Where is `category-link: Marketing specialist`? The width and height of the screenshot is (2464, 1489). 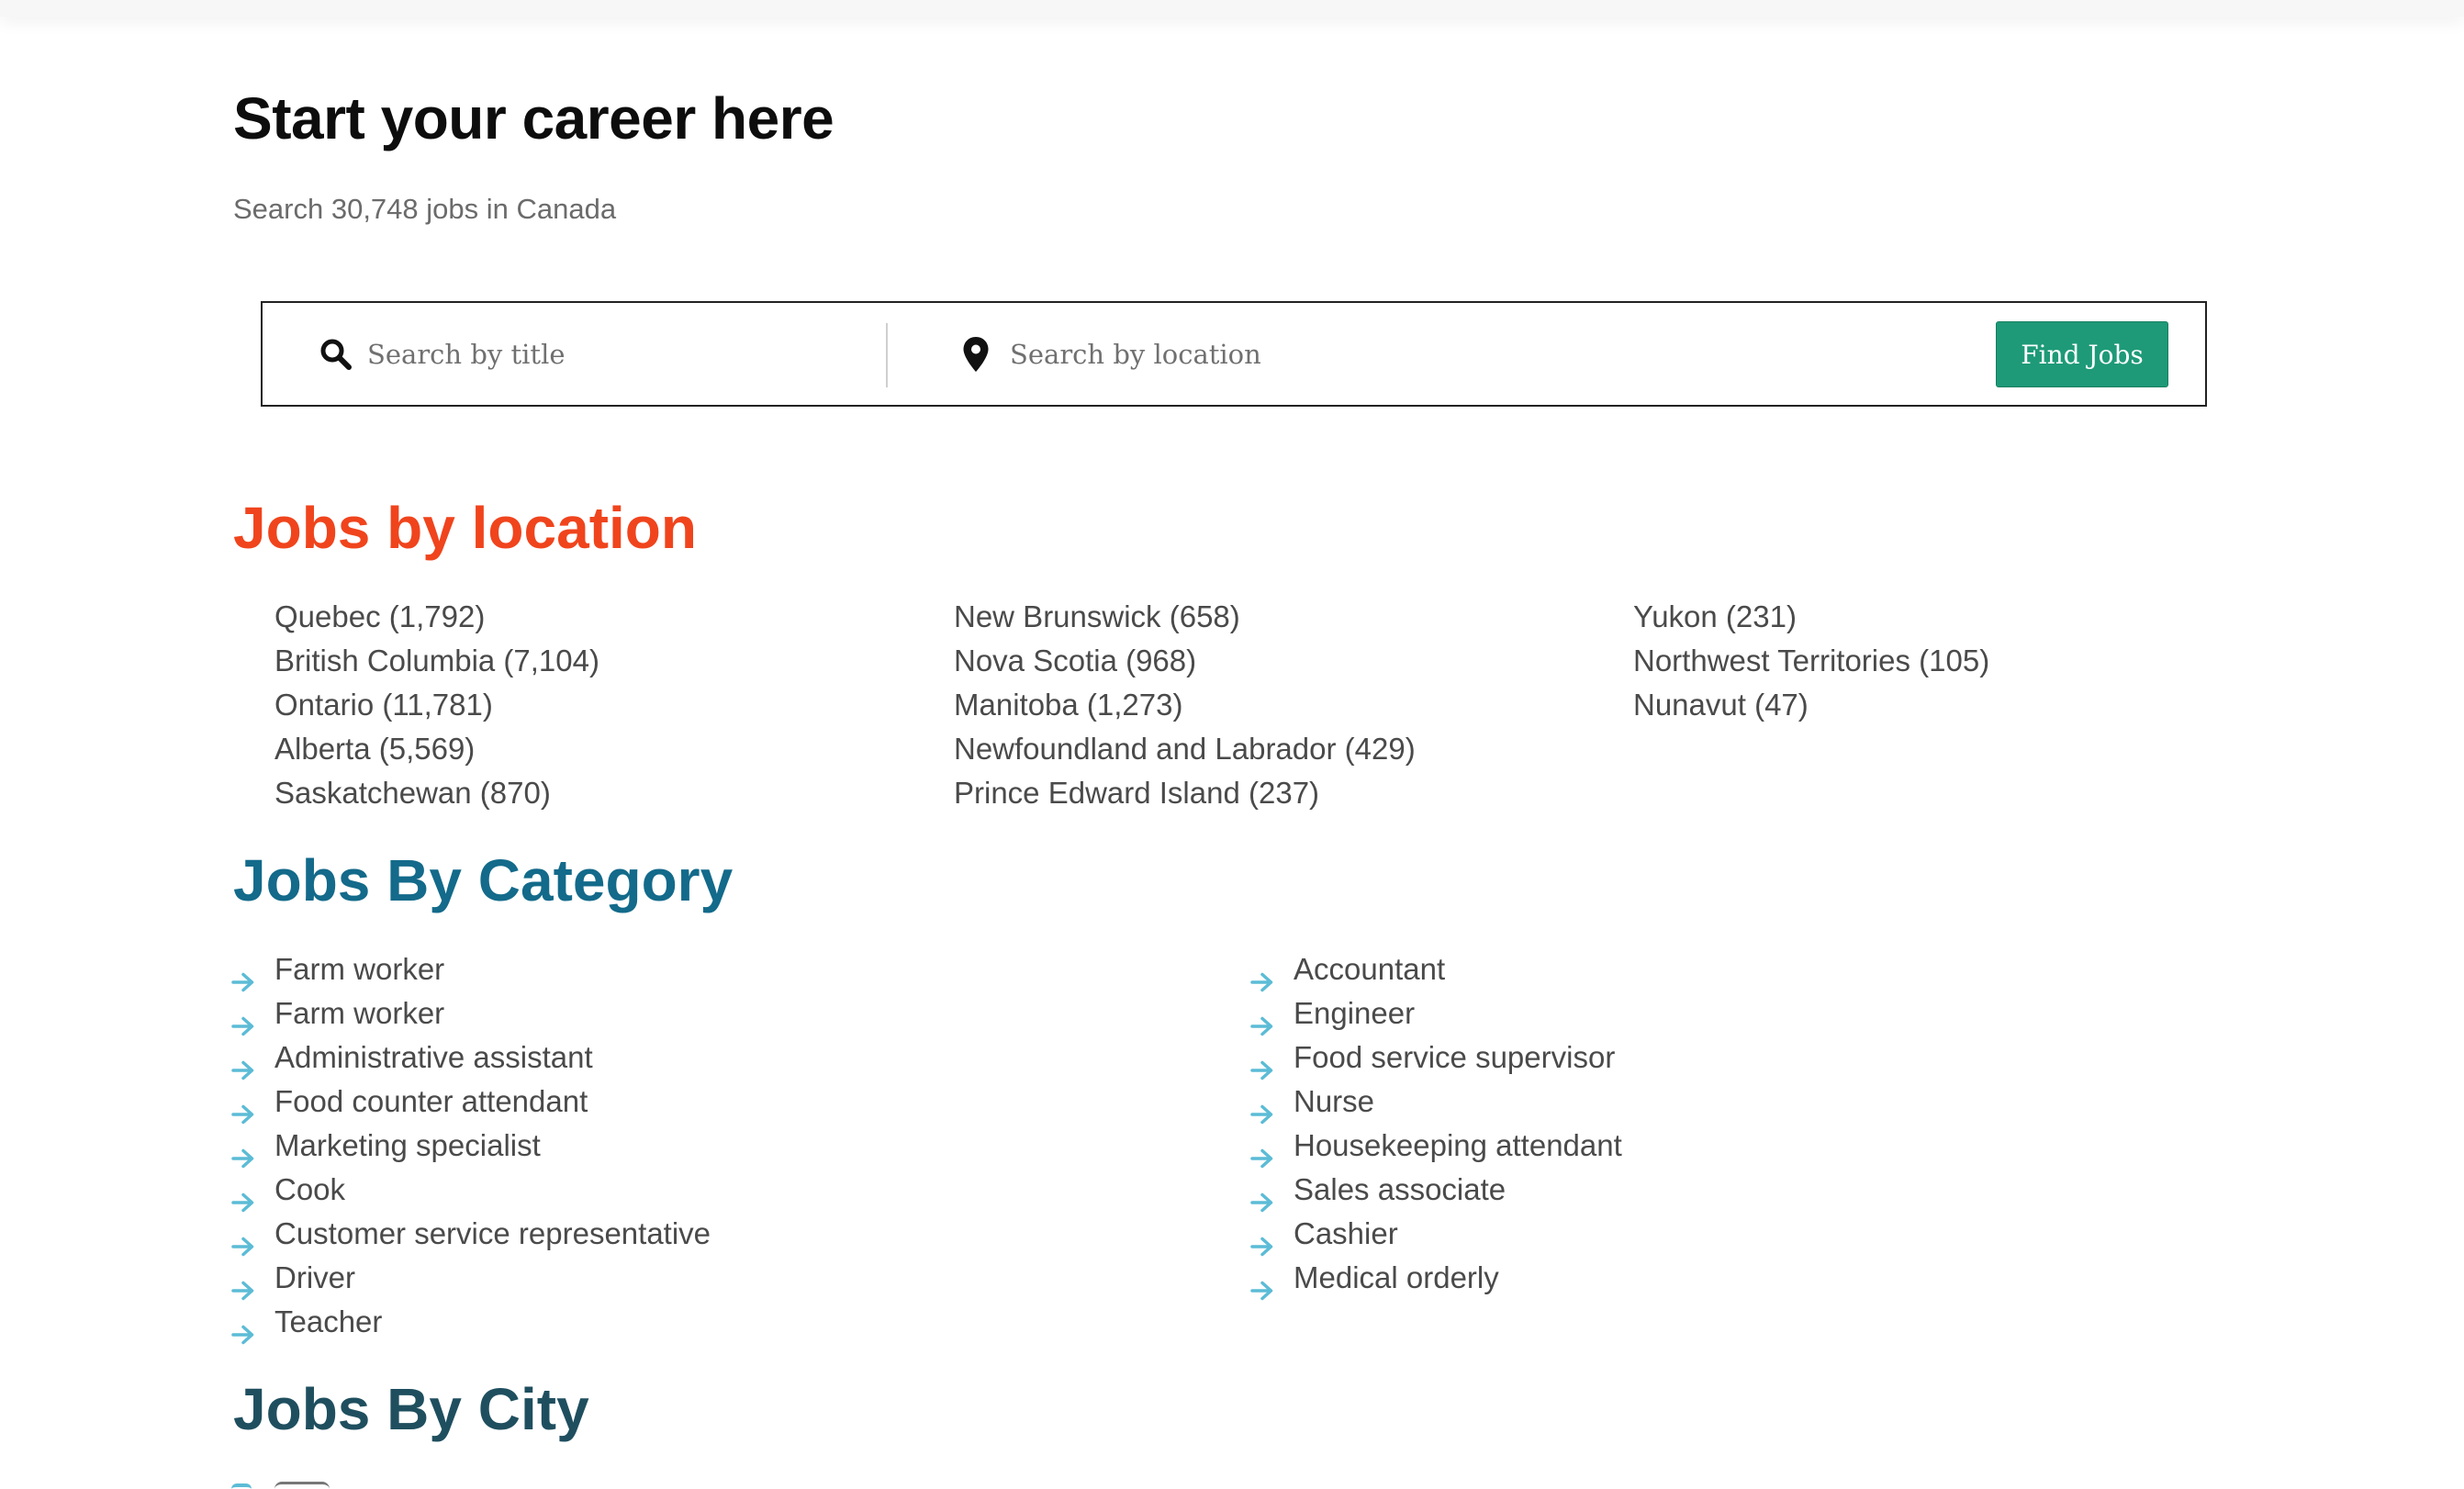
category-link: Marketing specialist is located at coordinates (471, 1146).